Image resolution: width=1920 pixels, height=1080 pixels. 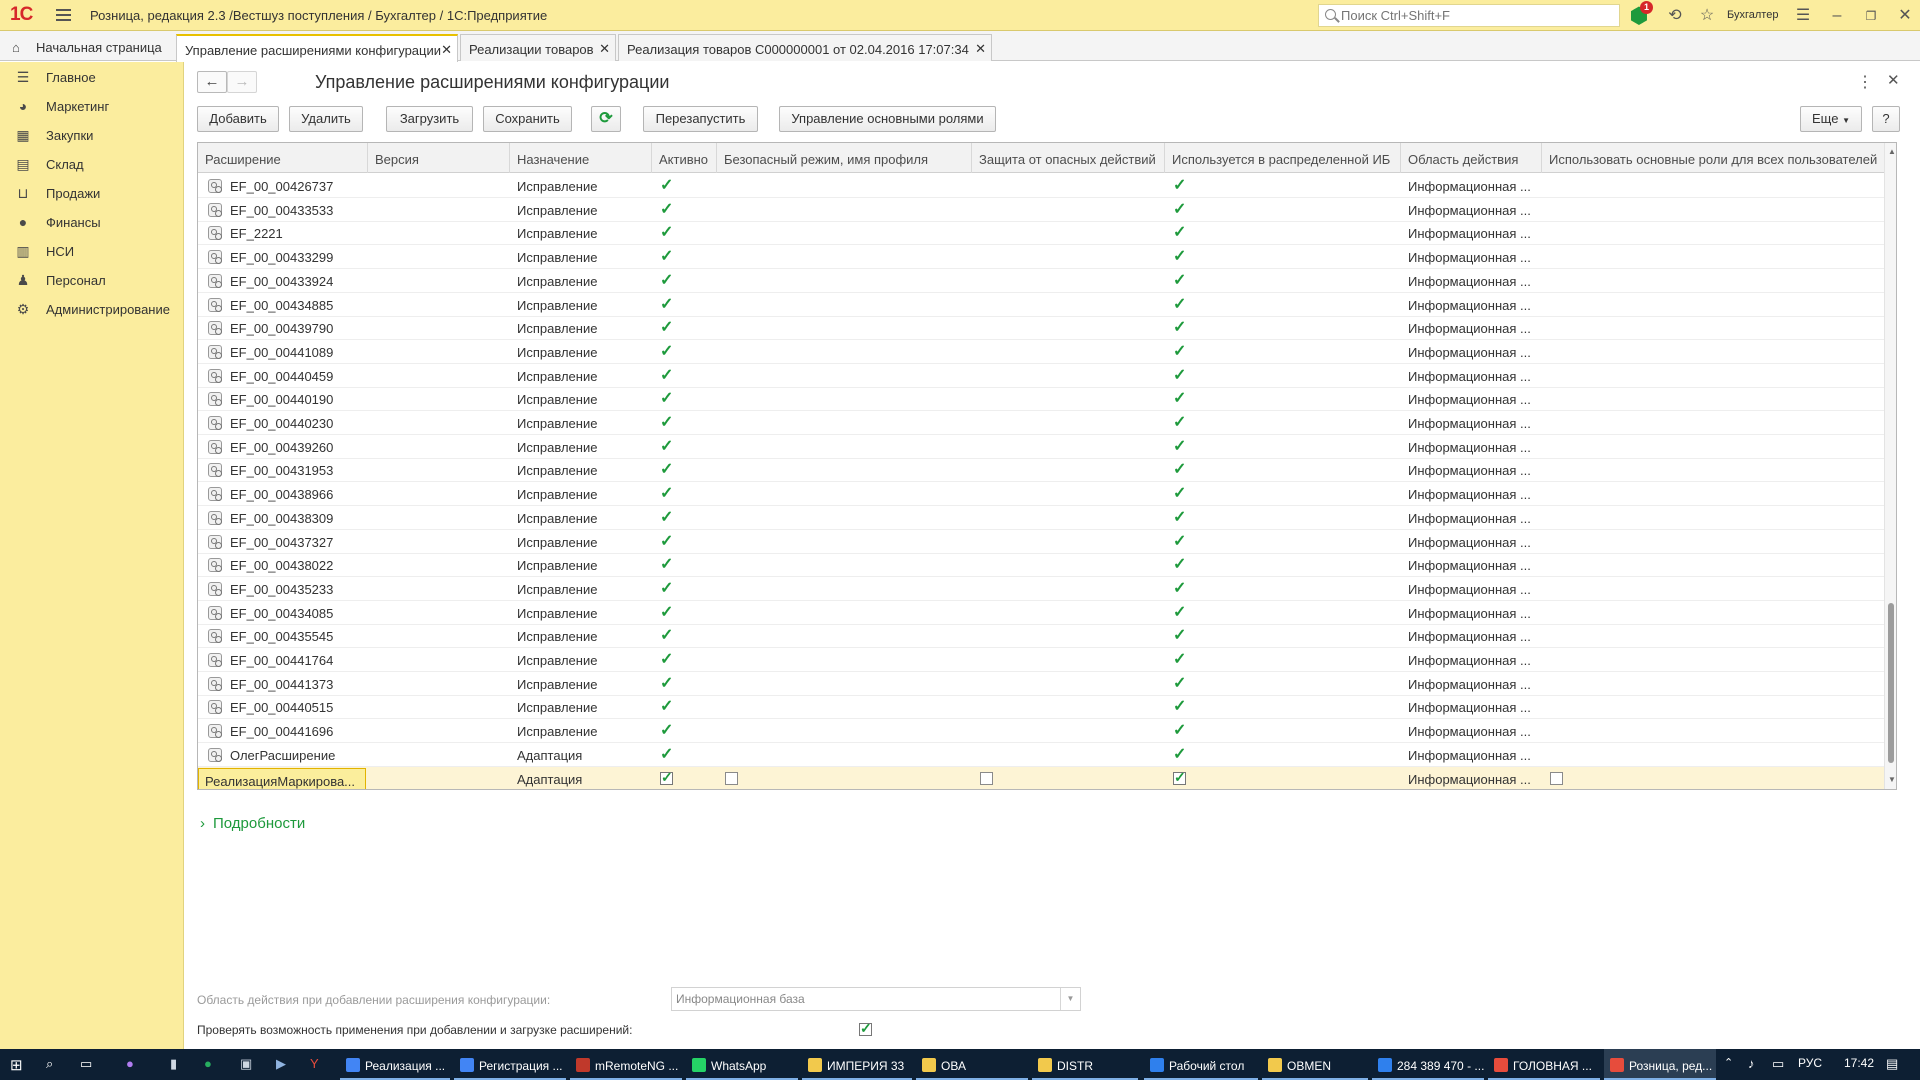 I want to click on back-arrow-icon: ←, so click(x=212, y=82).